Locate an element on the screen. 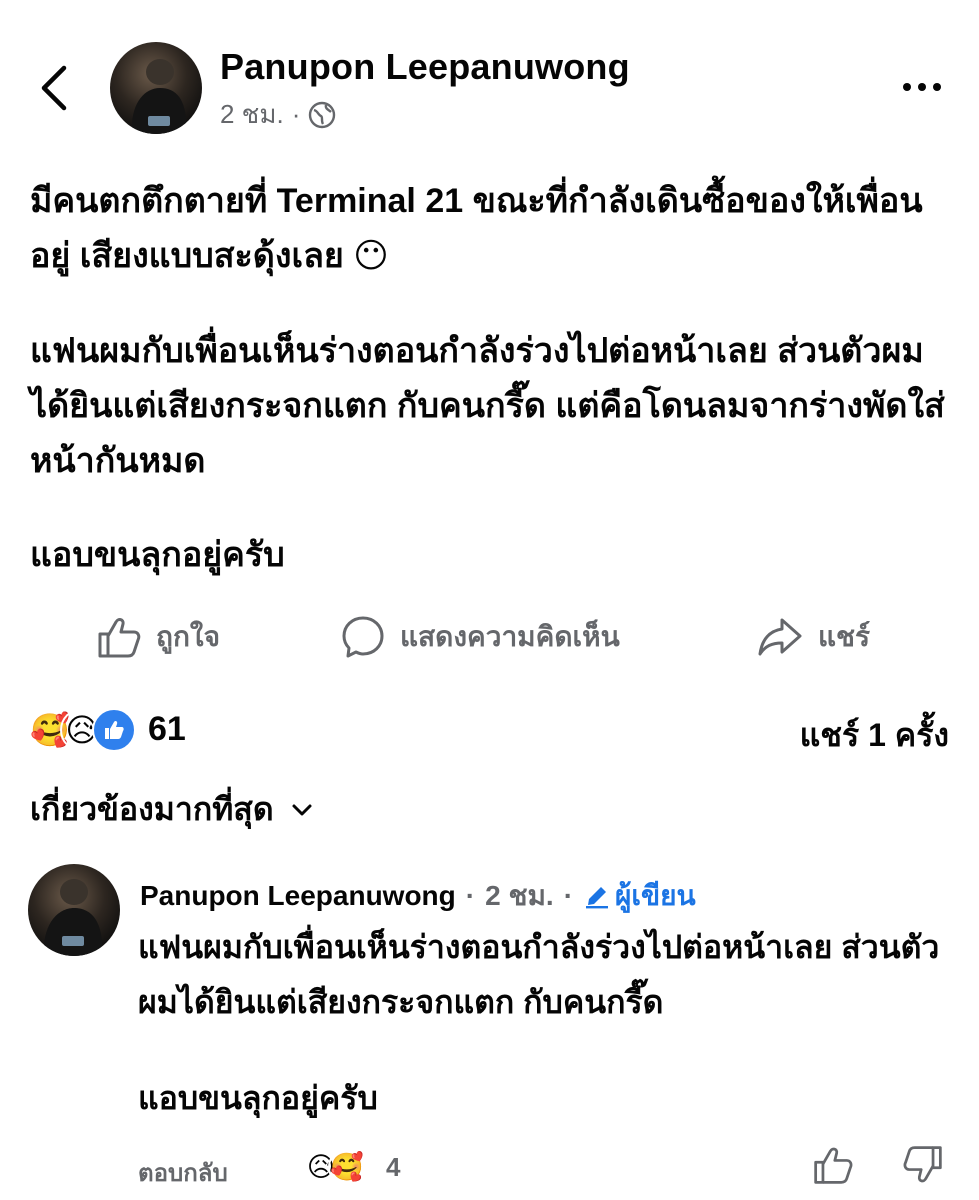 The image size is (979, 1200). post-paragraph: แอบขนลุกอยู่ครับ is located at coordinates (157, 555).